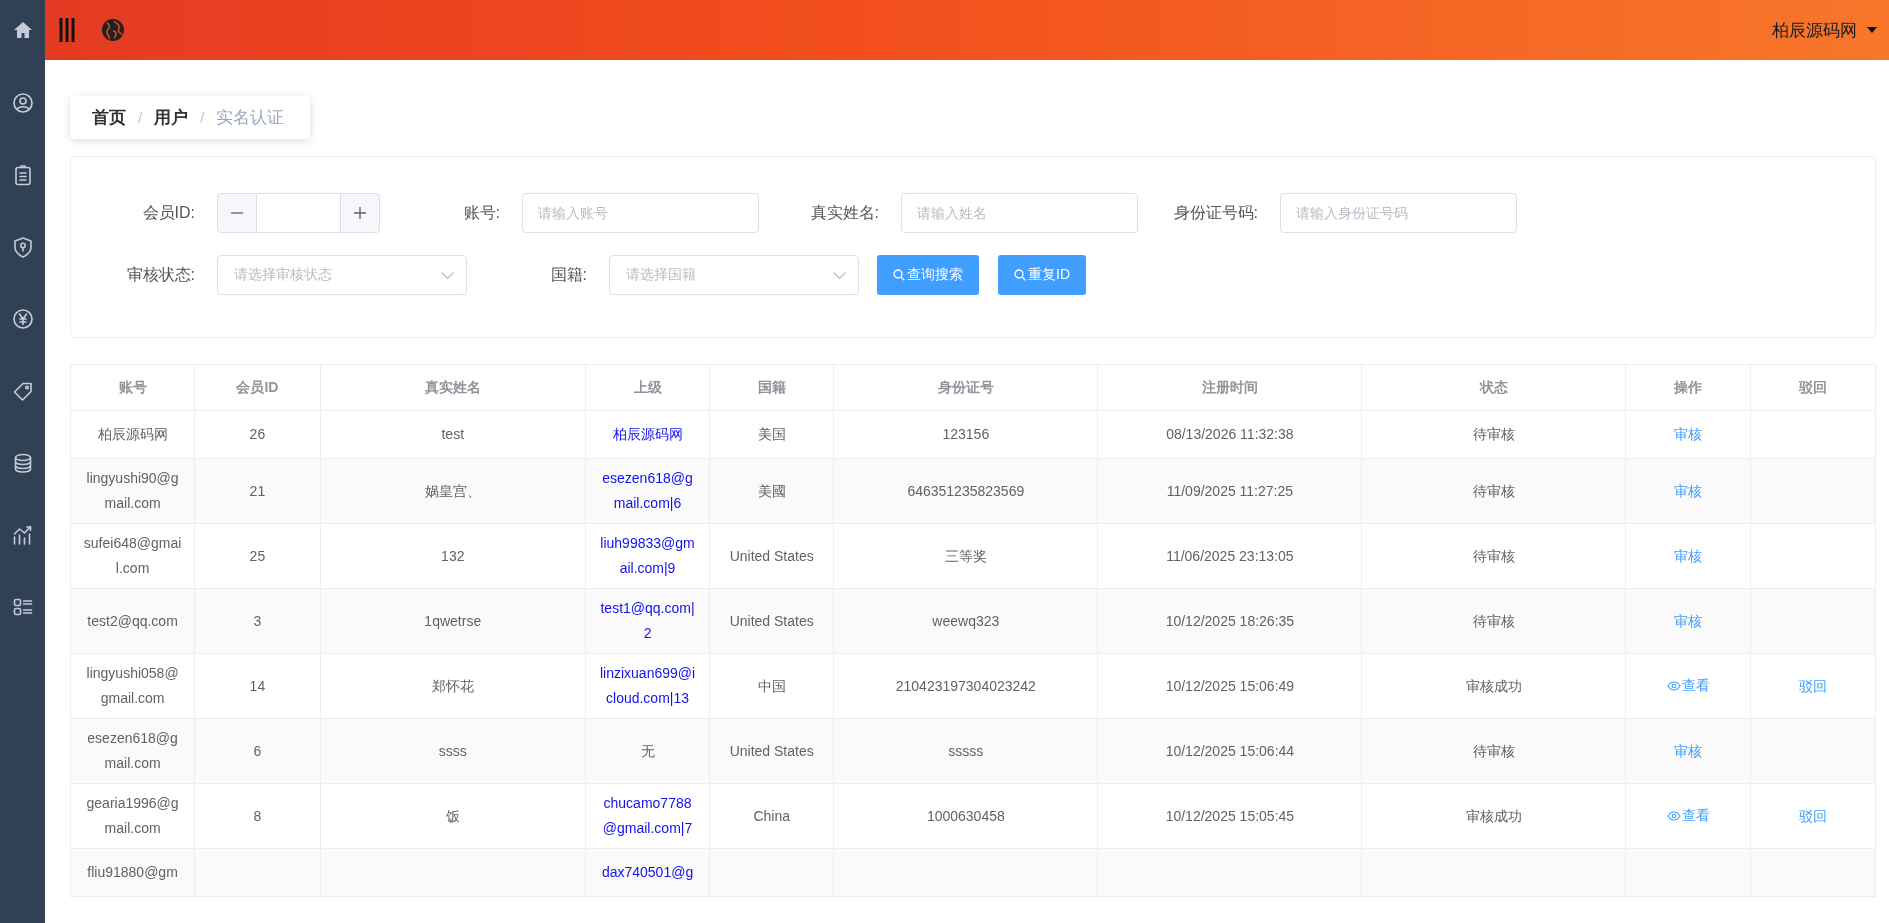 This screenshot has height=923, width=1889. What do you see at coordinates (132, 556) in the screenshot?
I see `table-cell: sufei648@gmail.com` at bounding box center [132, 556].